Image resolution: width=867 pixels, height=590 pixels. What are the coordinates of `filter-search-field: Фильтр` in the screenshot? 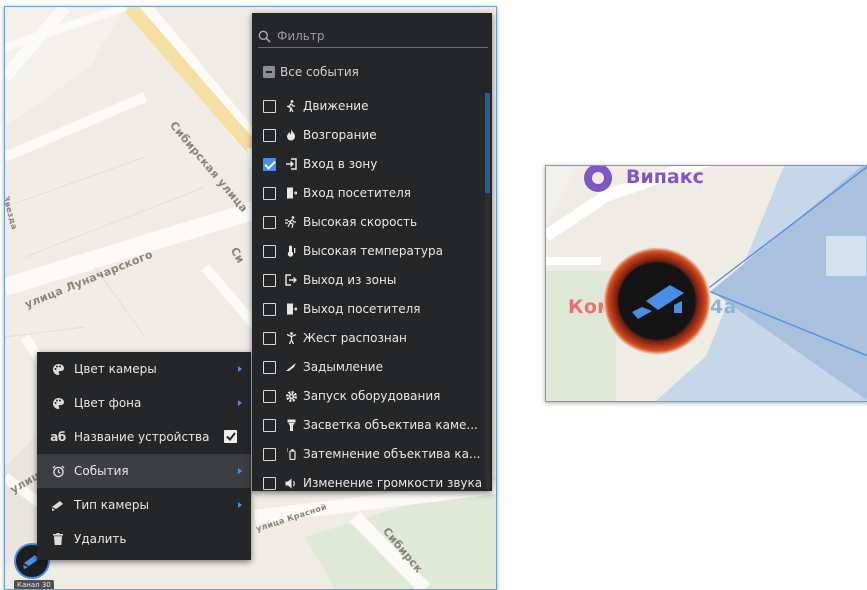 It's located at (373, 36).